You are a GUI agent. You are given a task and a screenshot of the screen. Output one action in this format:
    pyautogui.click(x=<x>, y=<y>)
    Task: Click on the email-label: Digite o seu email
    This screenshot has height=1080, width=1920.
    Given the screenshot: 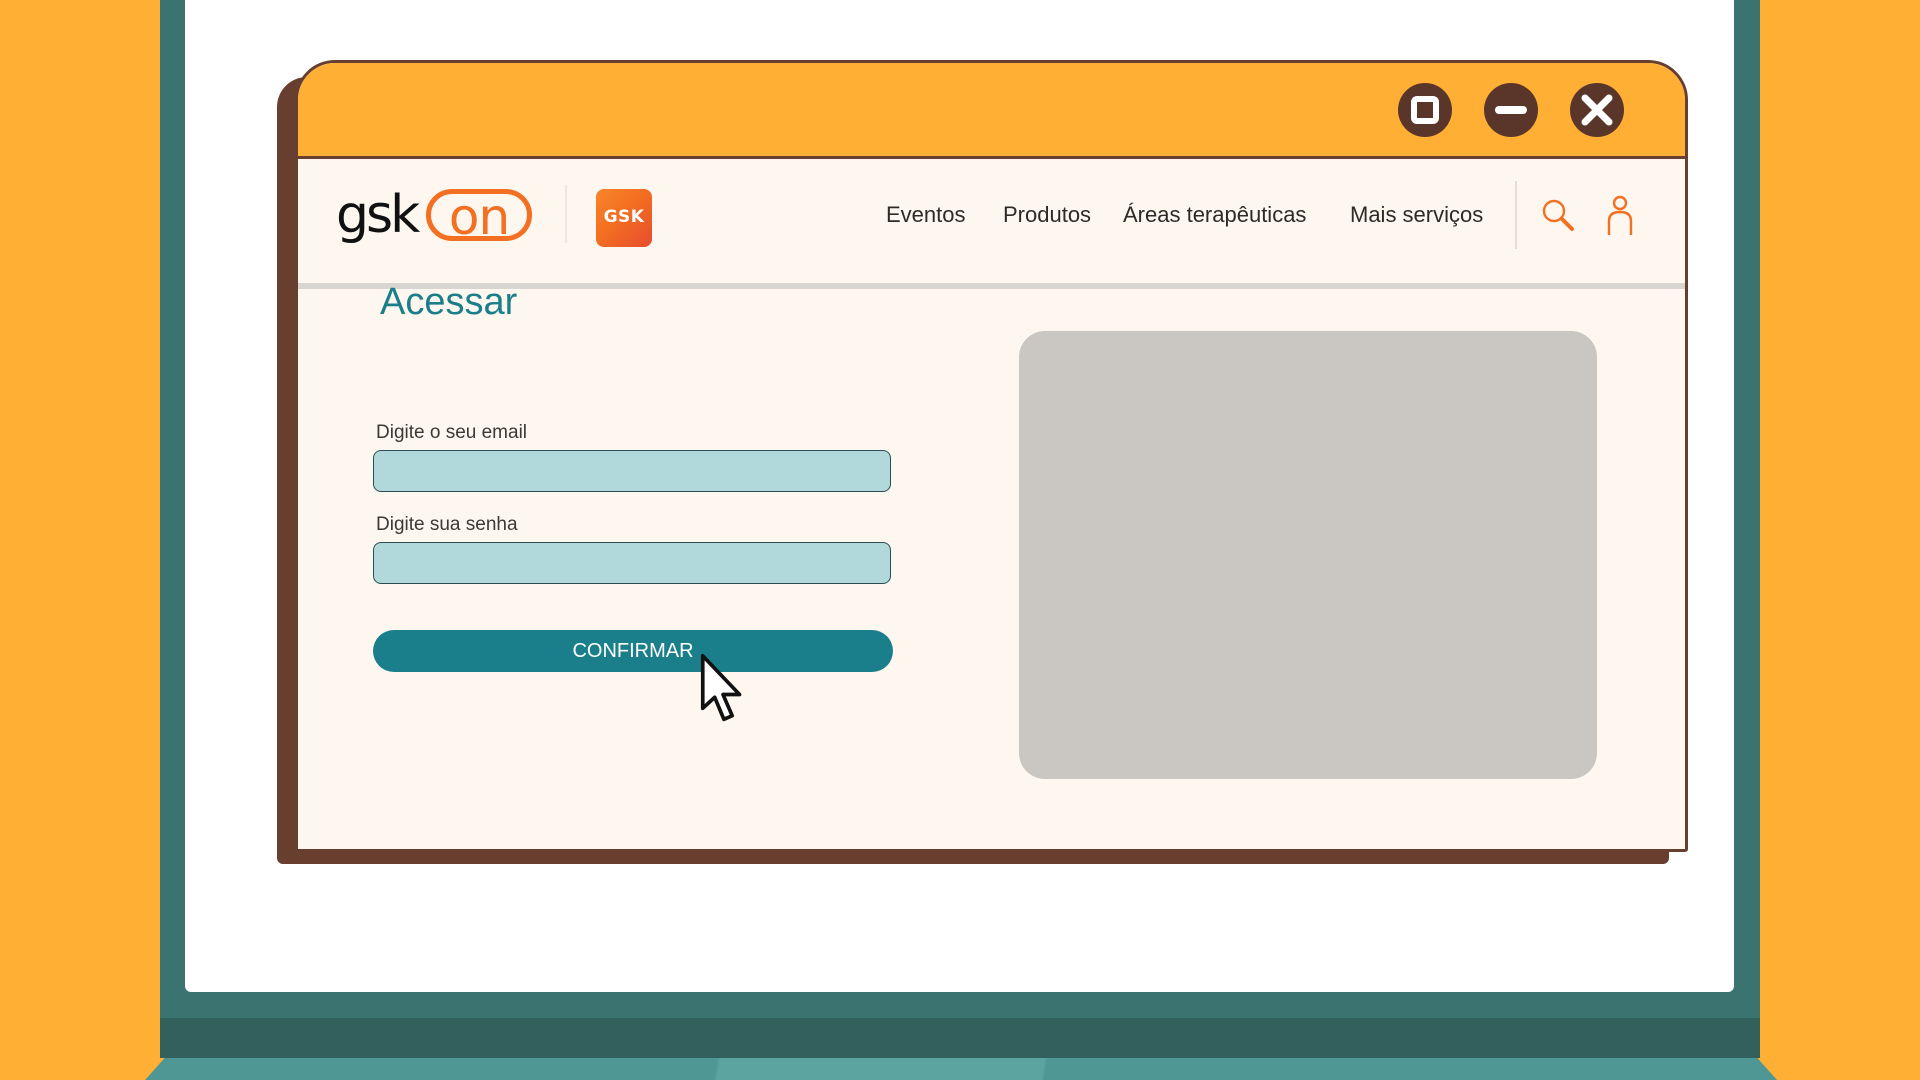 What is the action you would take?
    pyautogui.click(x=452, y=432)
    